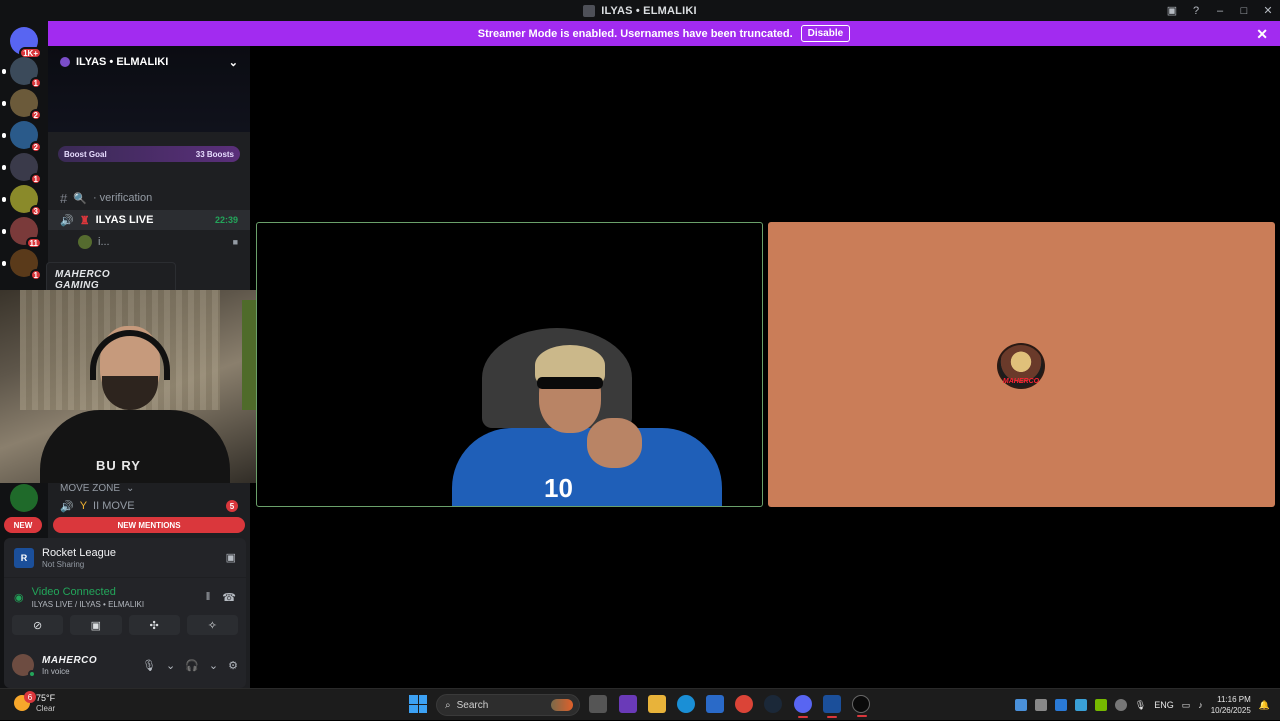  What do you see at coordinates (154, 625) in the screenshot?
I see `activities-button: ✣` at bounding box center [154, 625].